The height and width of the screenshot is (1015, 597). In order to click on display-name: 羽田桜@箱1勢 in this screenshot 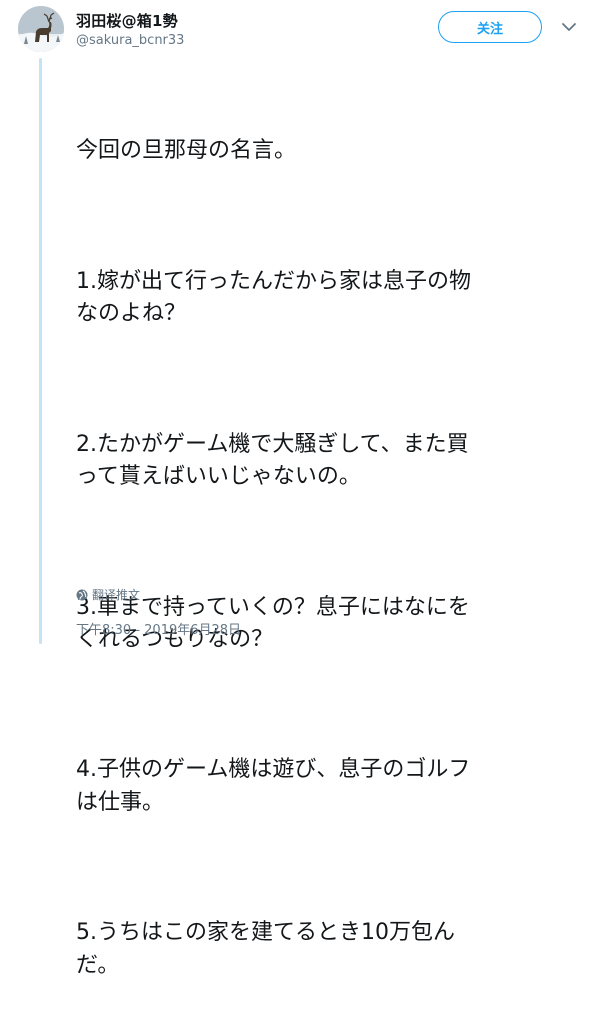, I will do `click(127, 20)`.